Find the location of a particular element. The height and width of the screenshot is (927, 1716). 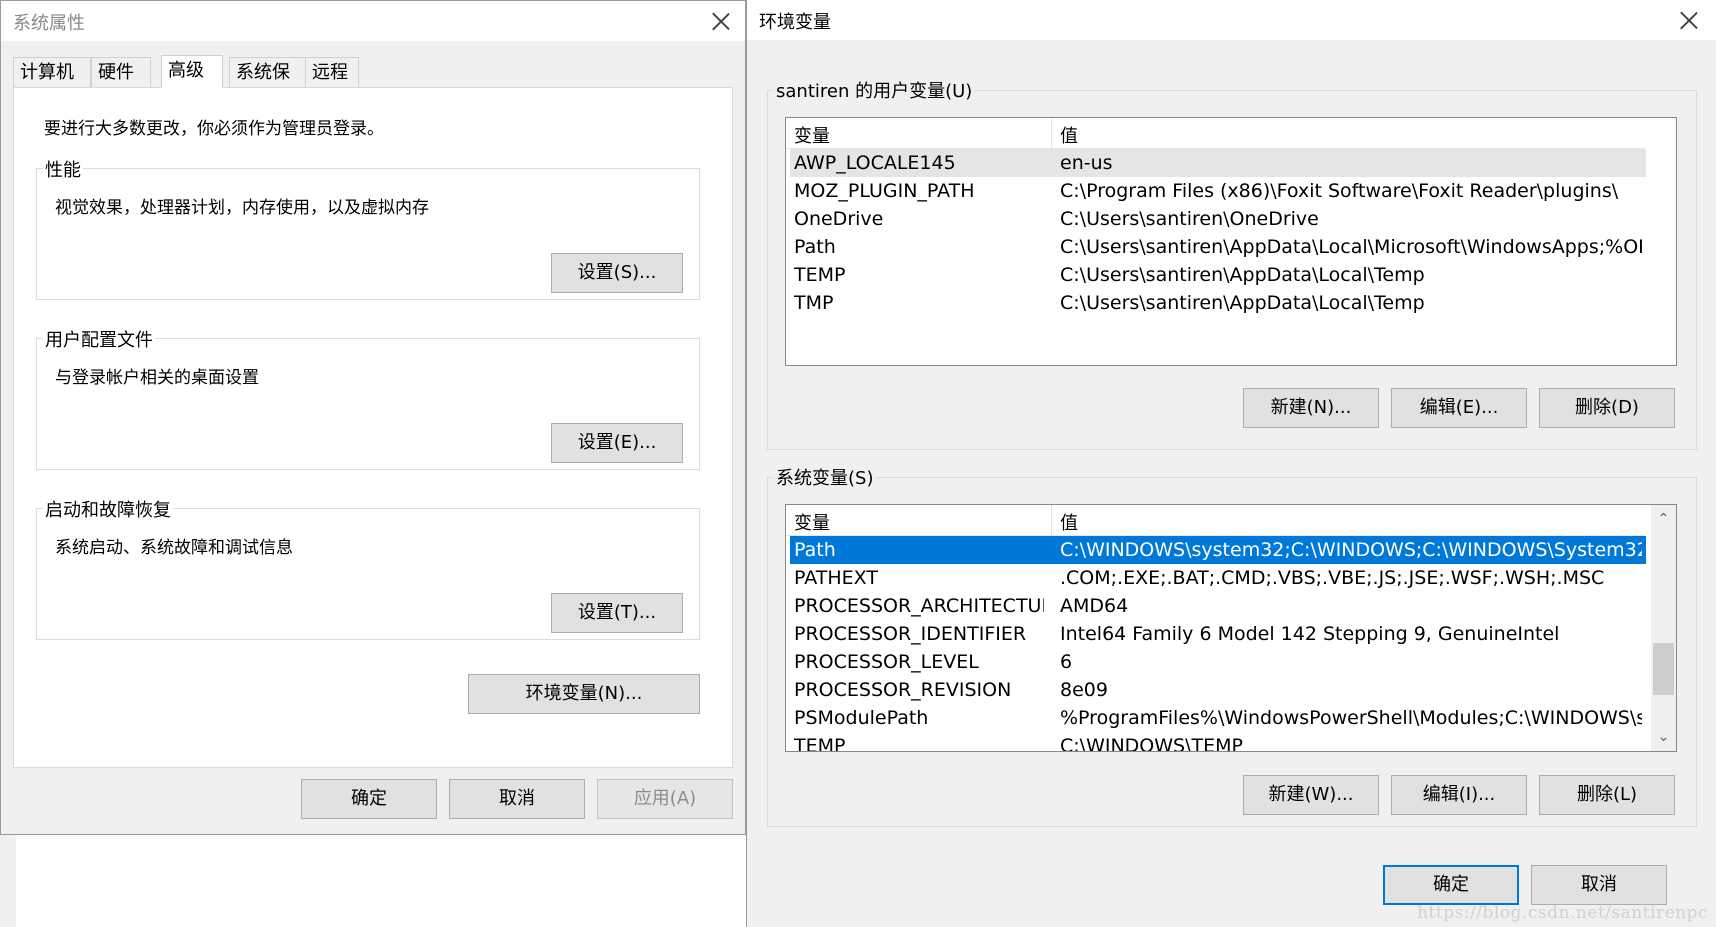

system-delete-button: 删除(L) is located at coordinates (1607, 795).